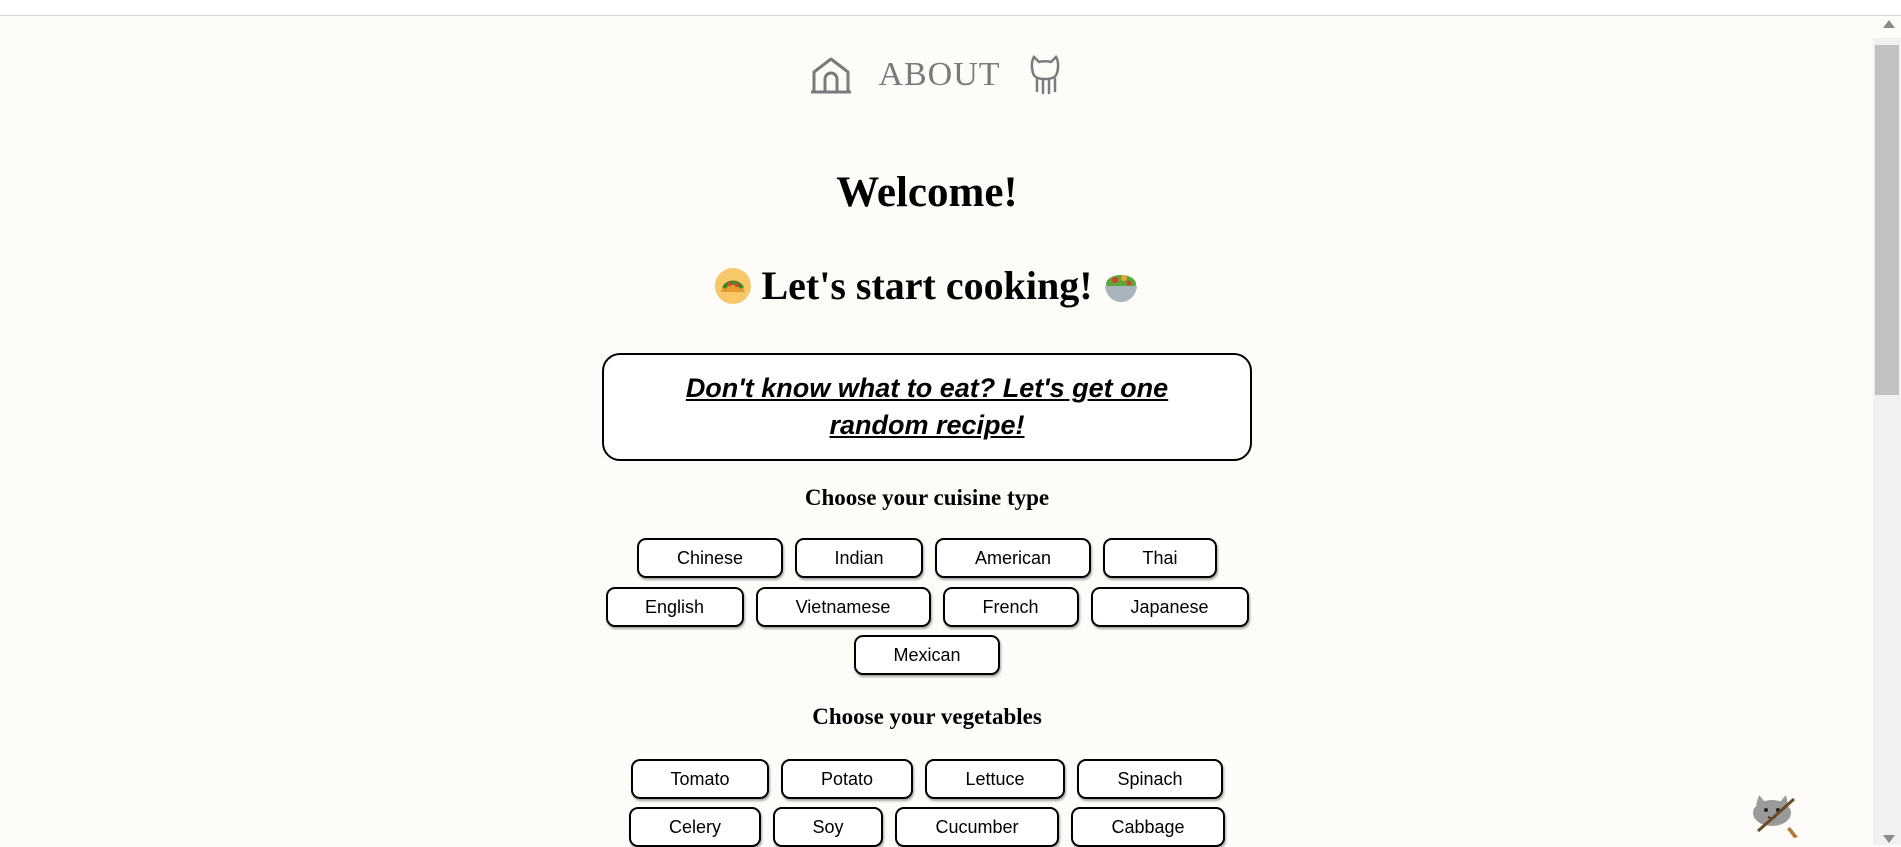 This screenshot has height=847, width=1901. I want to click on vegetable-chip-spinach: Spinach, so click(1150, 779).